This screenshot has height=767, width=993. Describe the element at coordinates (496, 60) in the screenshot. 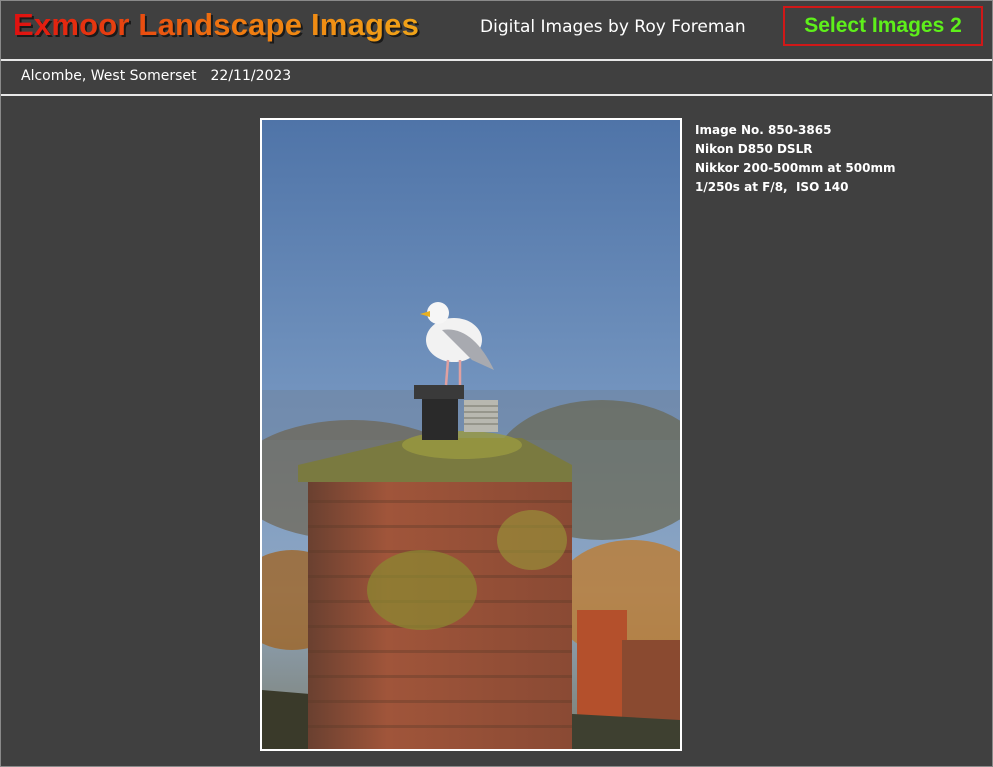

I see `header-divider` at that location.